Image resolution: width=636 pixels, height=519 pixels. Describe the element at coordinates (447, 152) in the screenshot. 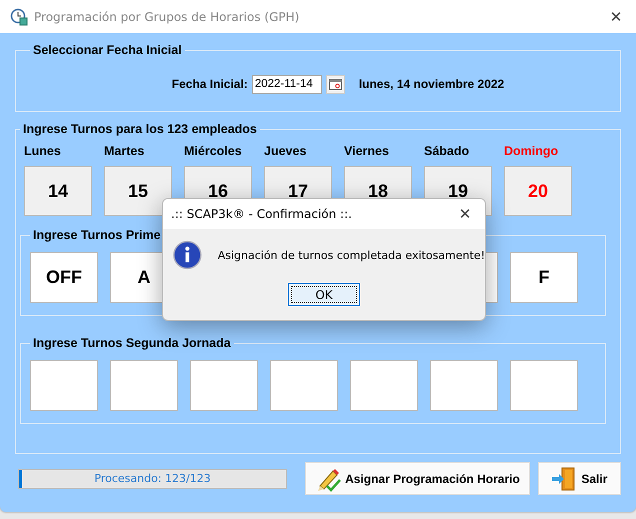

I see `day-name: Sábado` at that location.